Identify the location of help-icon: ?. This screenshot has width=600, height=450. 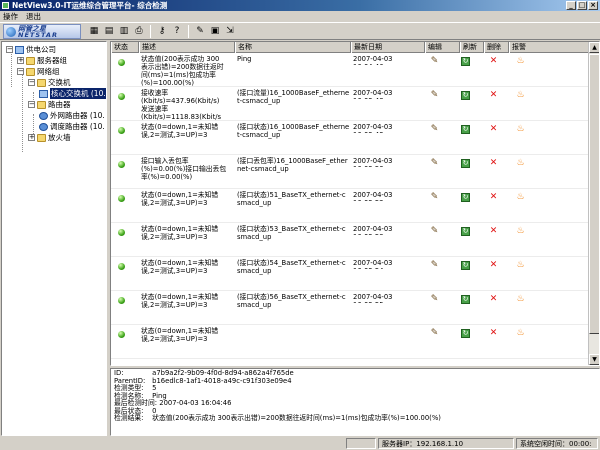
(177, 31).